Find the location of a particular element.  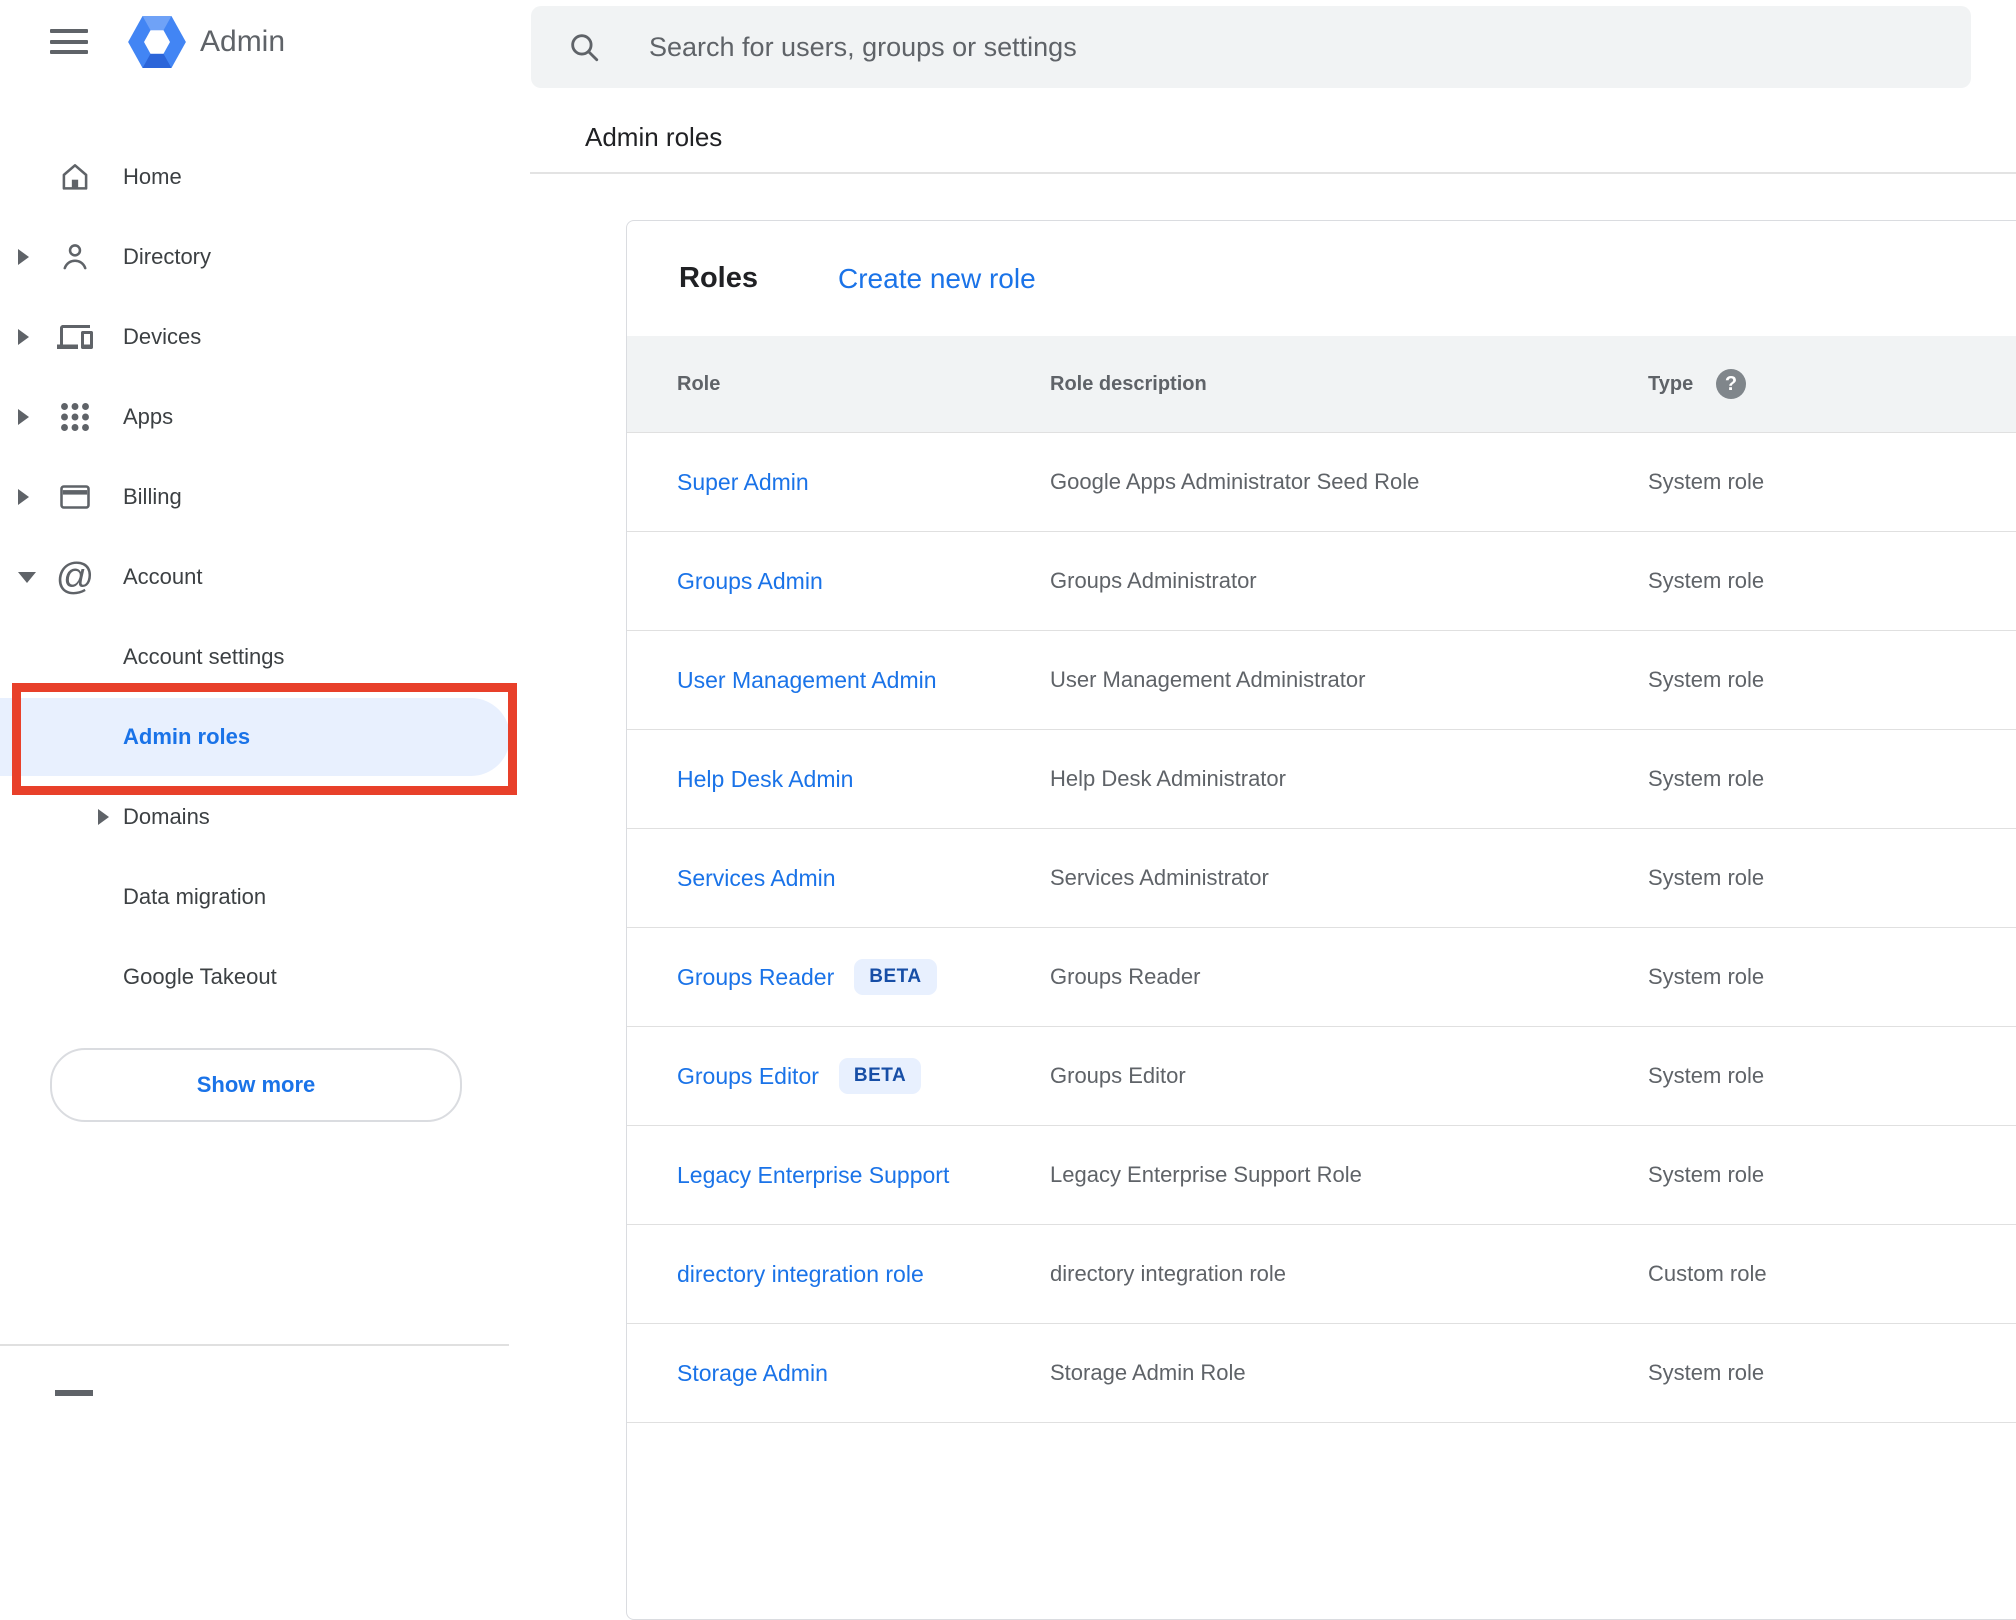

page-title: Admin roles is located at coordinates (654, 137).